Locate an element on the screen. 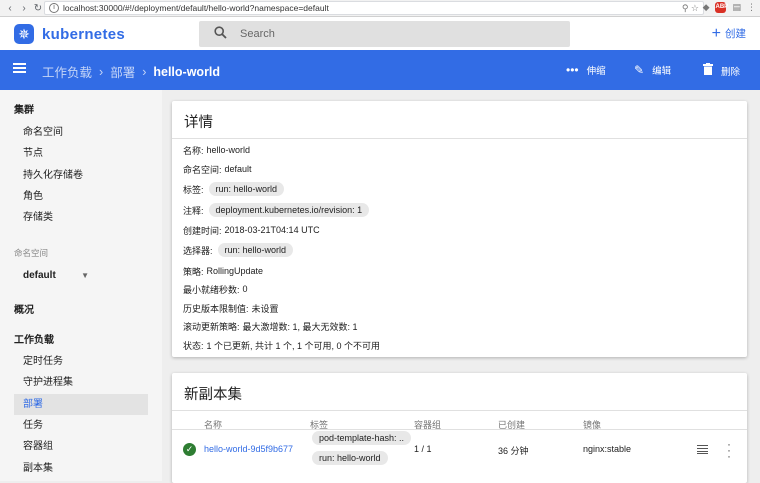 This screenshot has height=483, width=760. sidebar-overview: 概况 is located at coordinates (24, 308).